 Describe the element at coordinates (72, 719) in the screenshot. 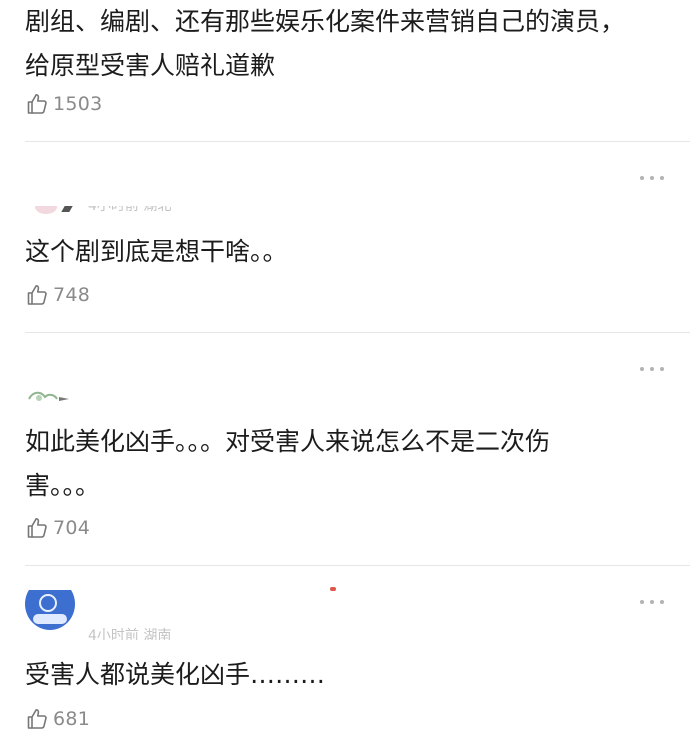

I see `like-count: 681` at that location.